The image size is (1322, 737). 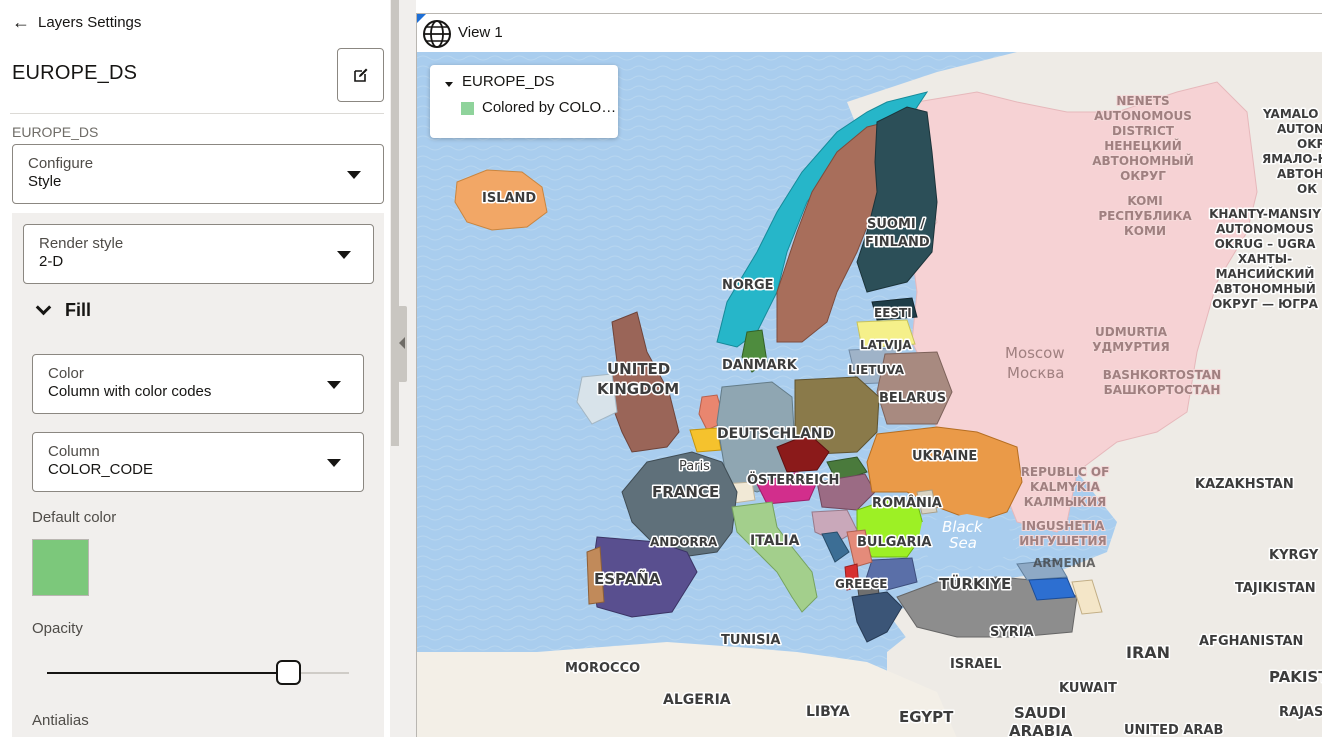 What do you see at coordinates (449, 84) in the screenshot?
I see `legend-collapse-icon` at bounding box center [449, 84].